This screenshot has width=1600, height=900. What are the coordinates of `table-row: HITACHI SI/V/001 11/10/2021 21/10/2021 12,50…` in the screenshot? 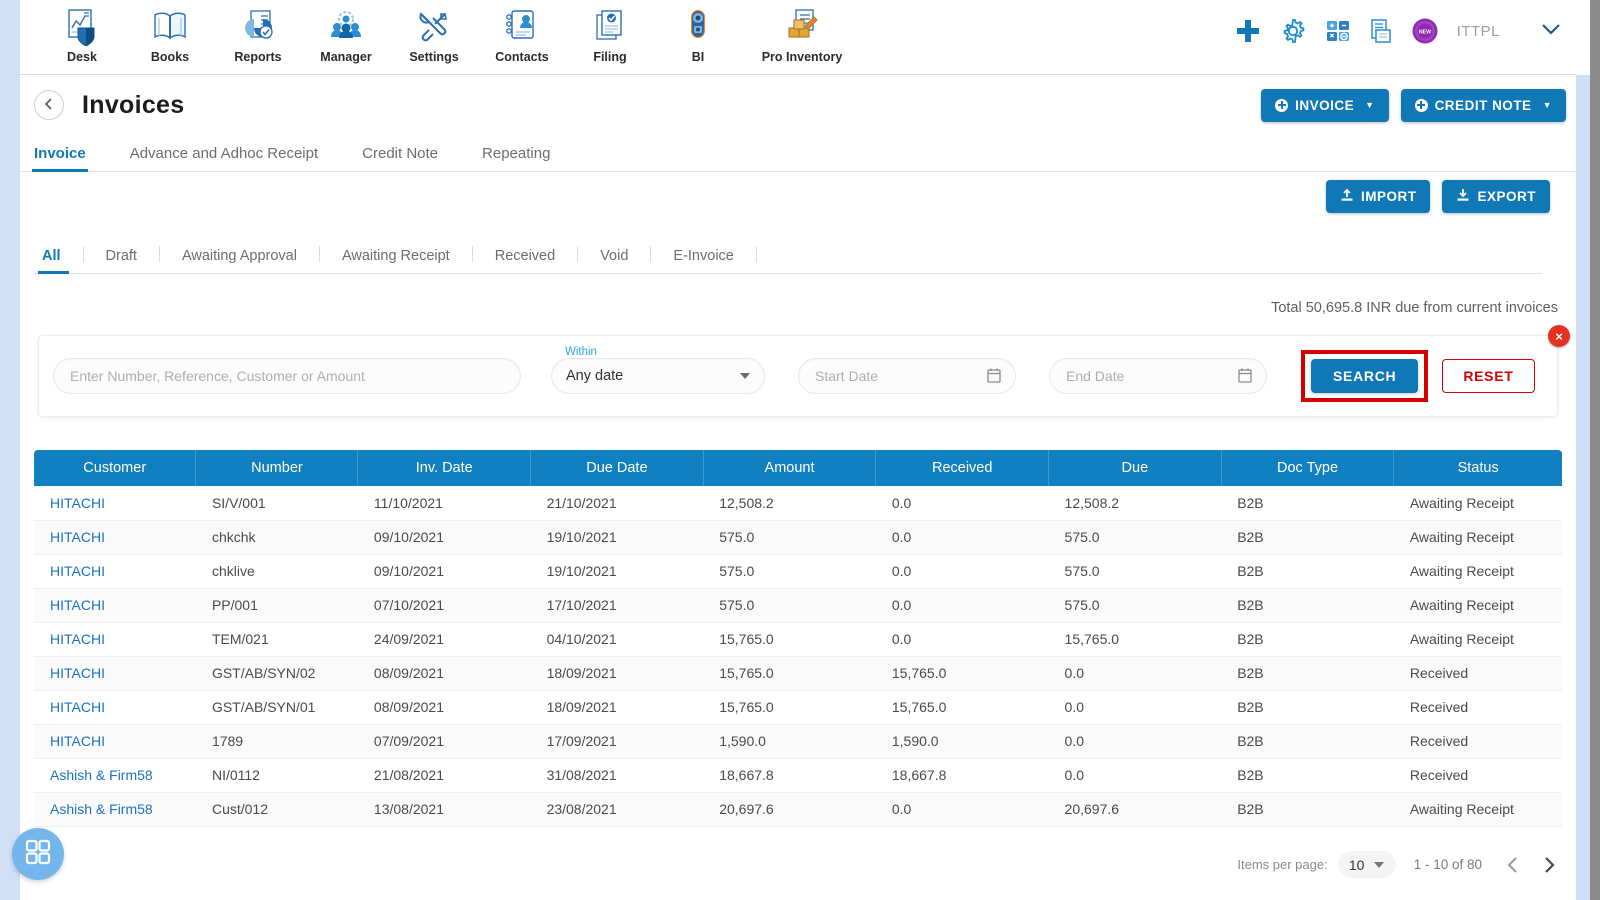 It's located at (798, 503).